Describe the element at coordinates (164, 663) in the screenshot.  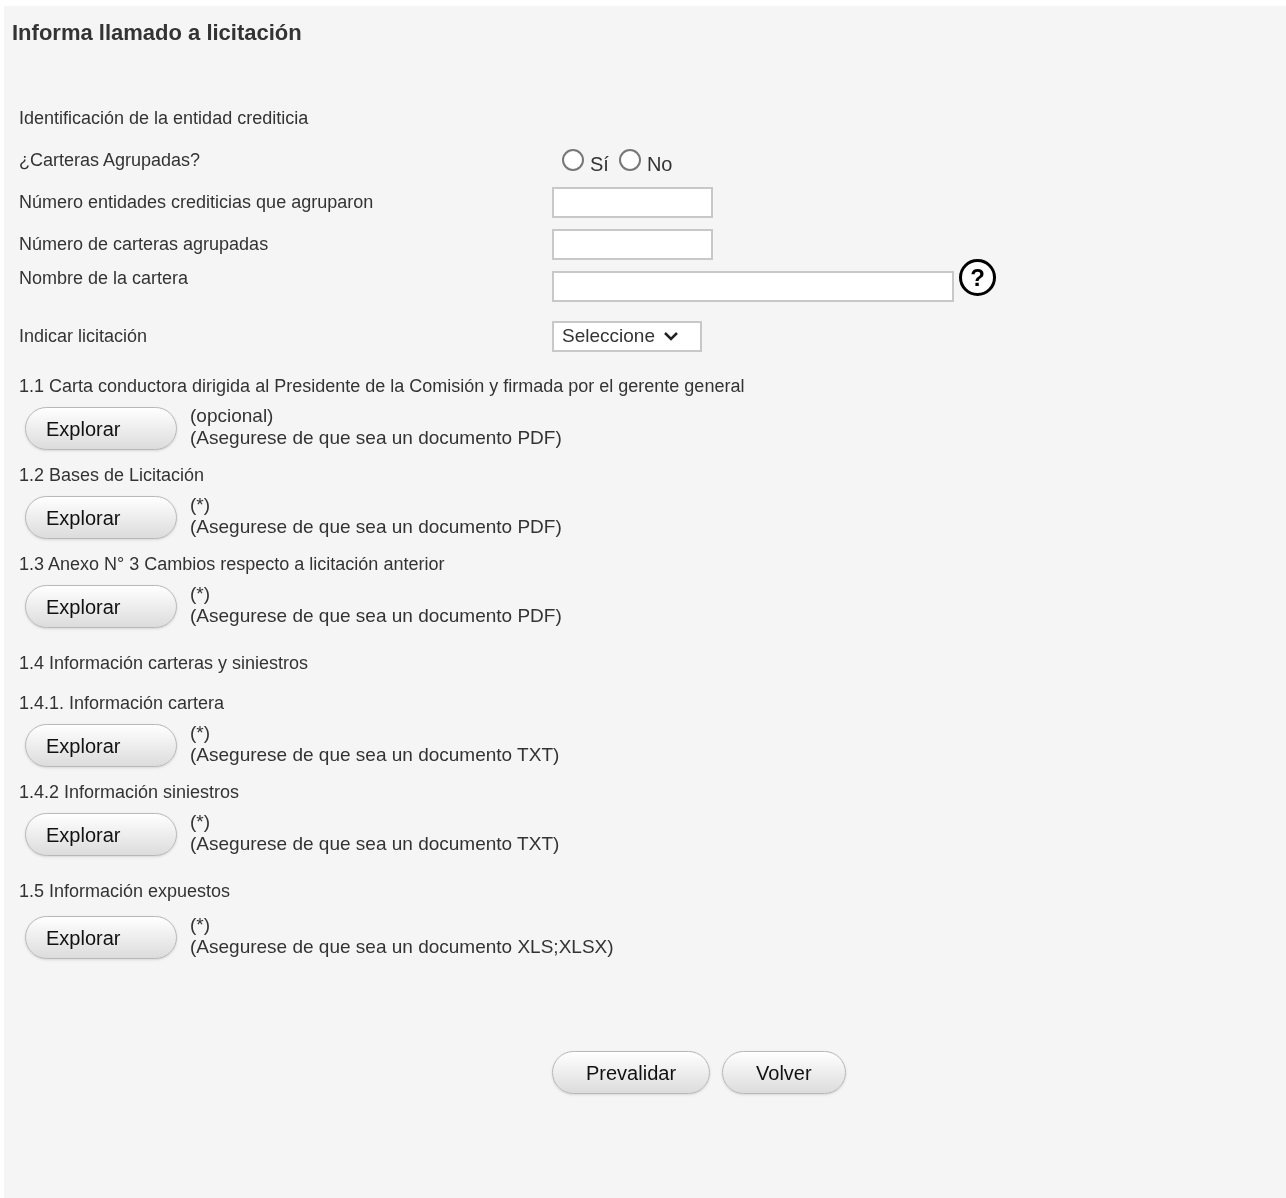
I see `section-label: 1.4 Información carteras y siniestros` at that location.